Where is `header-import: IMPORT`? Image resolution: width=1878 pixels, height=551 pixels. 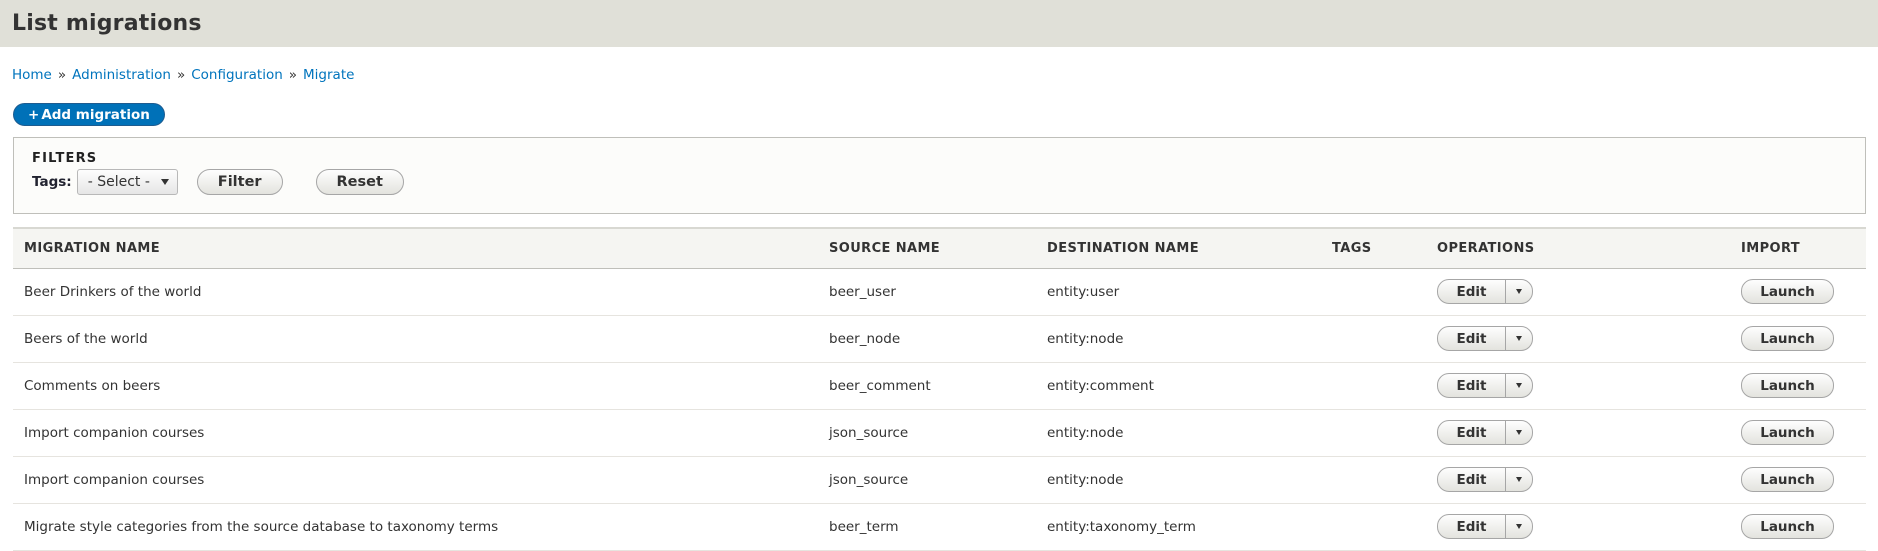
header-import: IMPORT is located at coordinates (1771, 248).